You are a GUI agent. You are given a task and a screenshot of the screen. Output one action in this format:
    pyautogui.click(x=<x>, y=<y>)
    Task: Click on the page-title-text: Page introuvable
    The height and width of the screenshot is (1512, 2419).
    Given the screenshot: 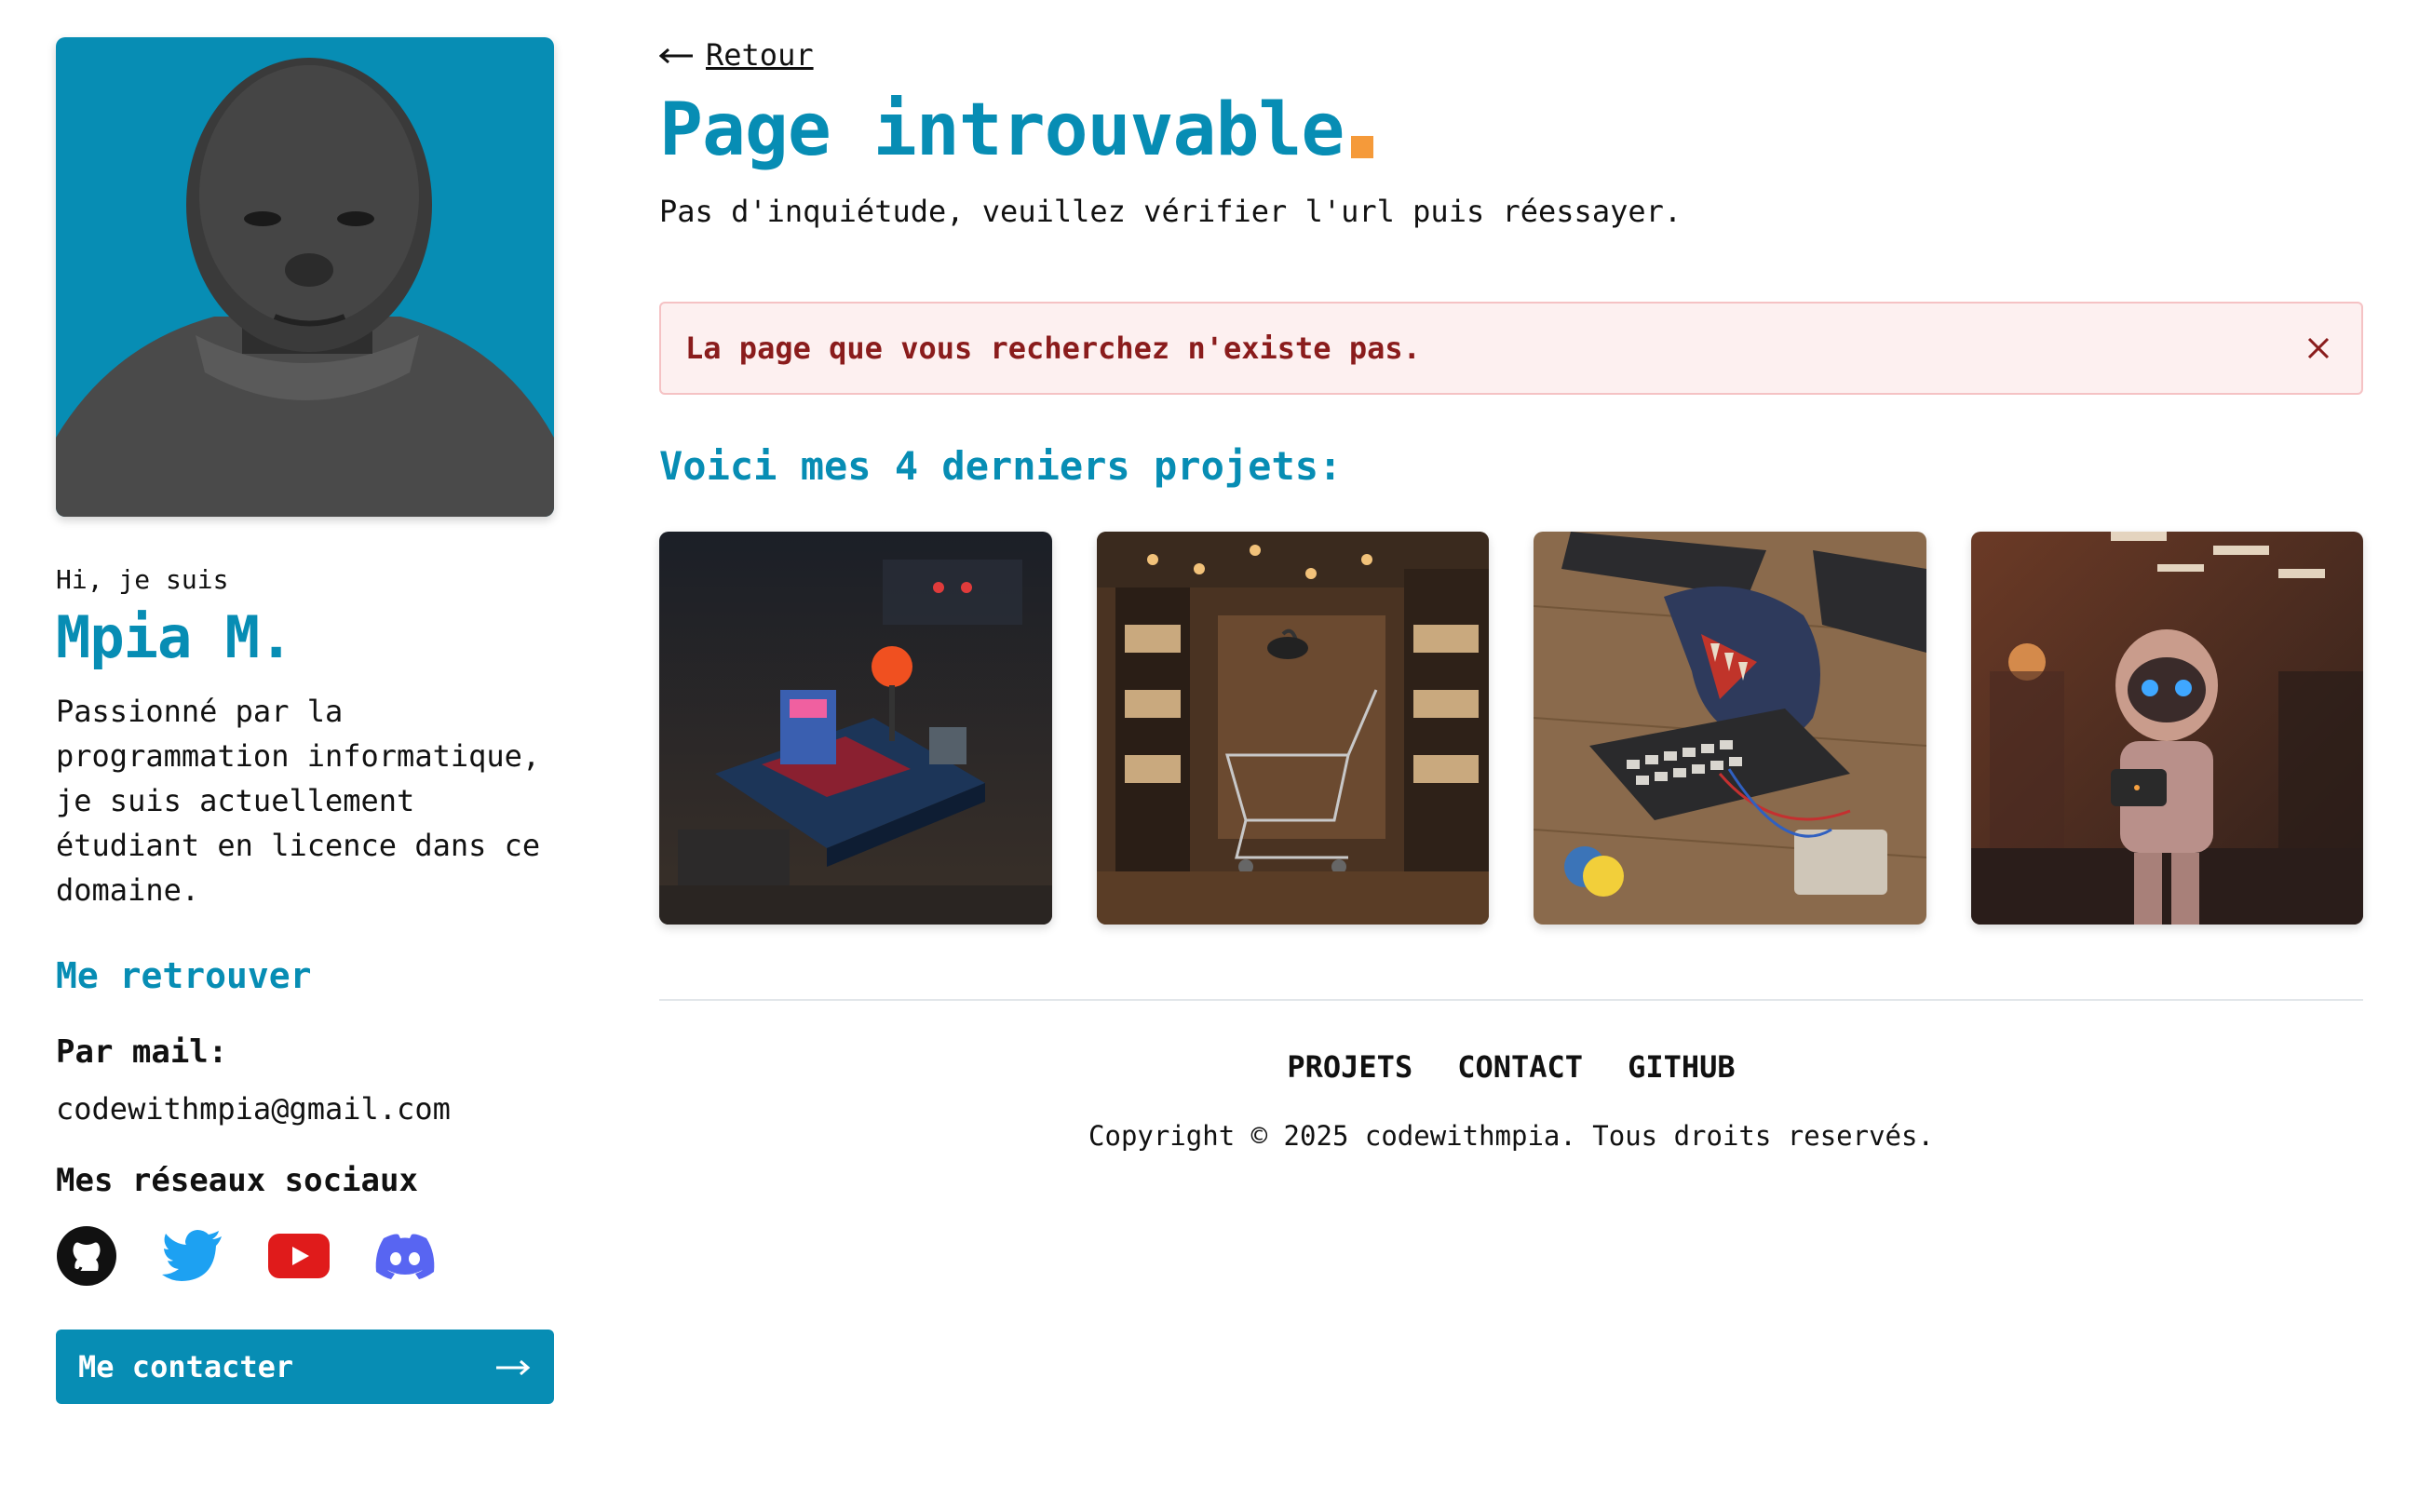 What is the action you would take?
    pyautogui.click(x=1002, y=130)
    